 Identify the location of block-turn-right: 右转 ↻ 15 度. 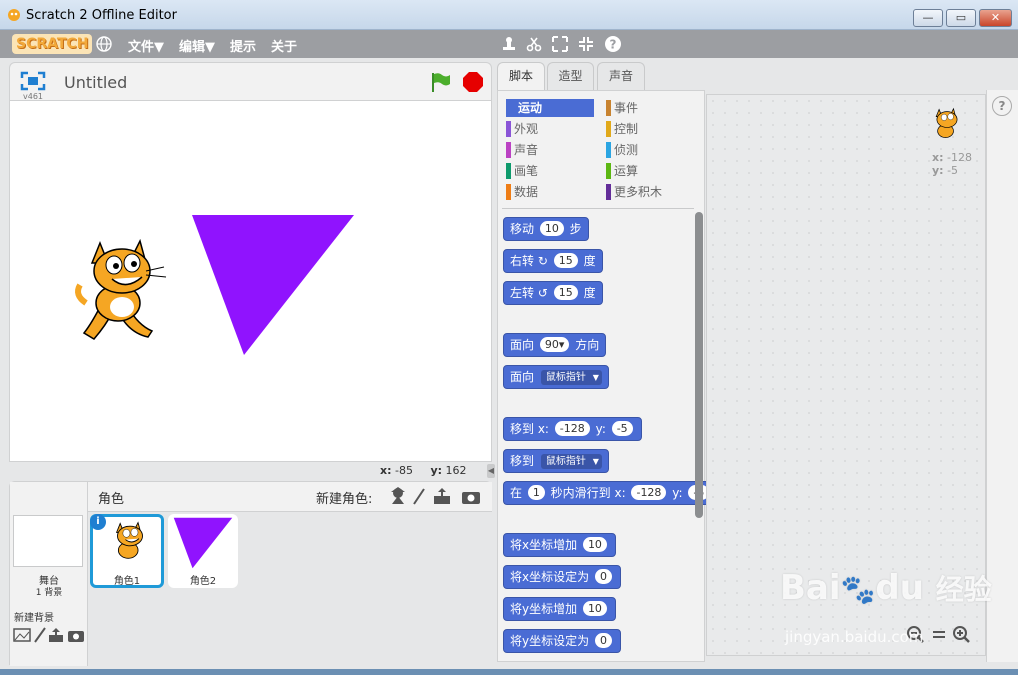
(553, 261).